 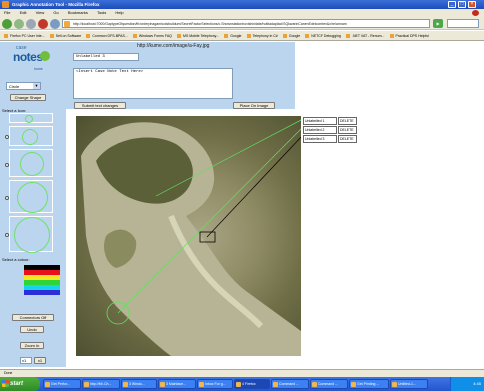 I want to click on case-note-textarea: <Insert Case Note Text Here>, so click(x=153, y=83).